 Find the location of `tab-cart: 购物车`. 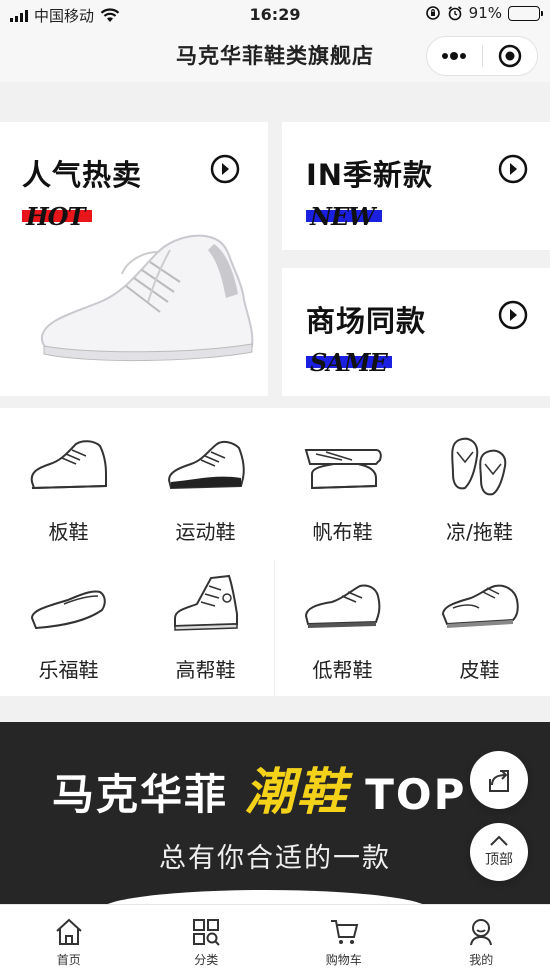

tab-cart: 购物车 is located at coordinates (344, 941).